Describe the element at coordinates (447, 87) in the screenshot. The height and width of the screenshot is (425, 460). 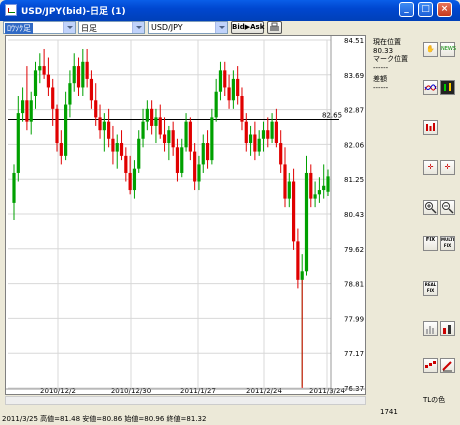
I see `dark-theme-button` at that location.